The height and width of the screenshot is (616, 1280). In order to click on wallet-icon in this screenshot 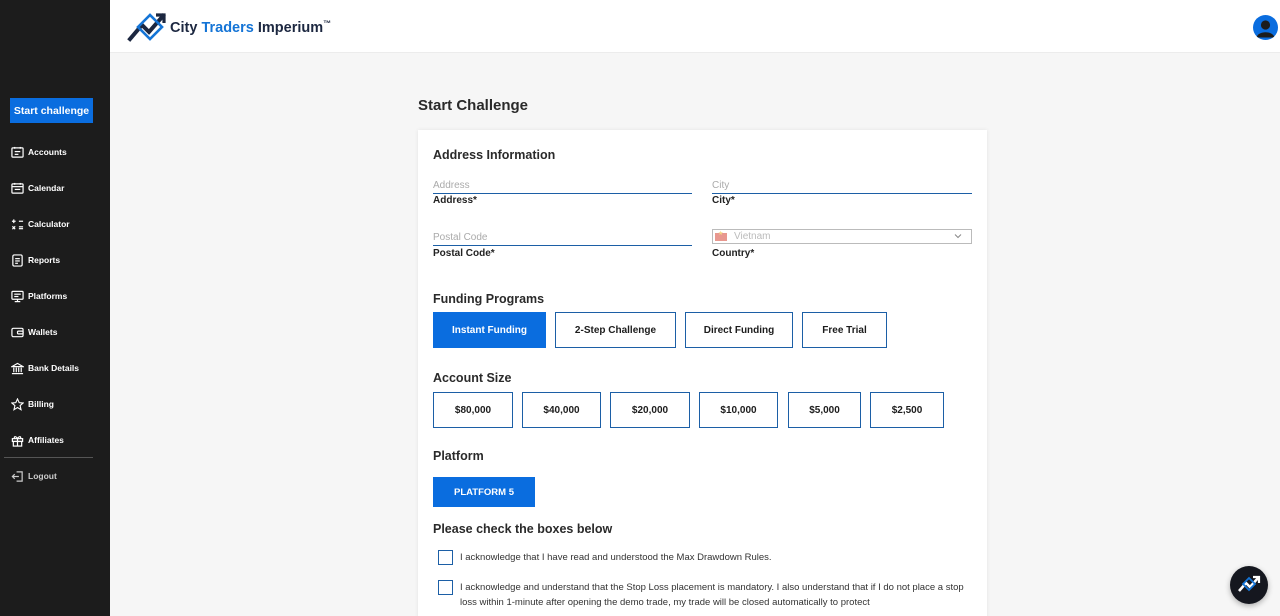, I will do `click(17, 332)`.